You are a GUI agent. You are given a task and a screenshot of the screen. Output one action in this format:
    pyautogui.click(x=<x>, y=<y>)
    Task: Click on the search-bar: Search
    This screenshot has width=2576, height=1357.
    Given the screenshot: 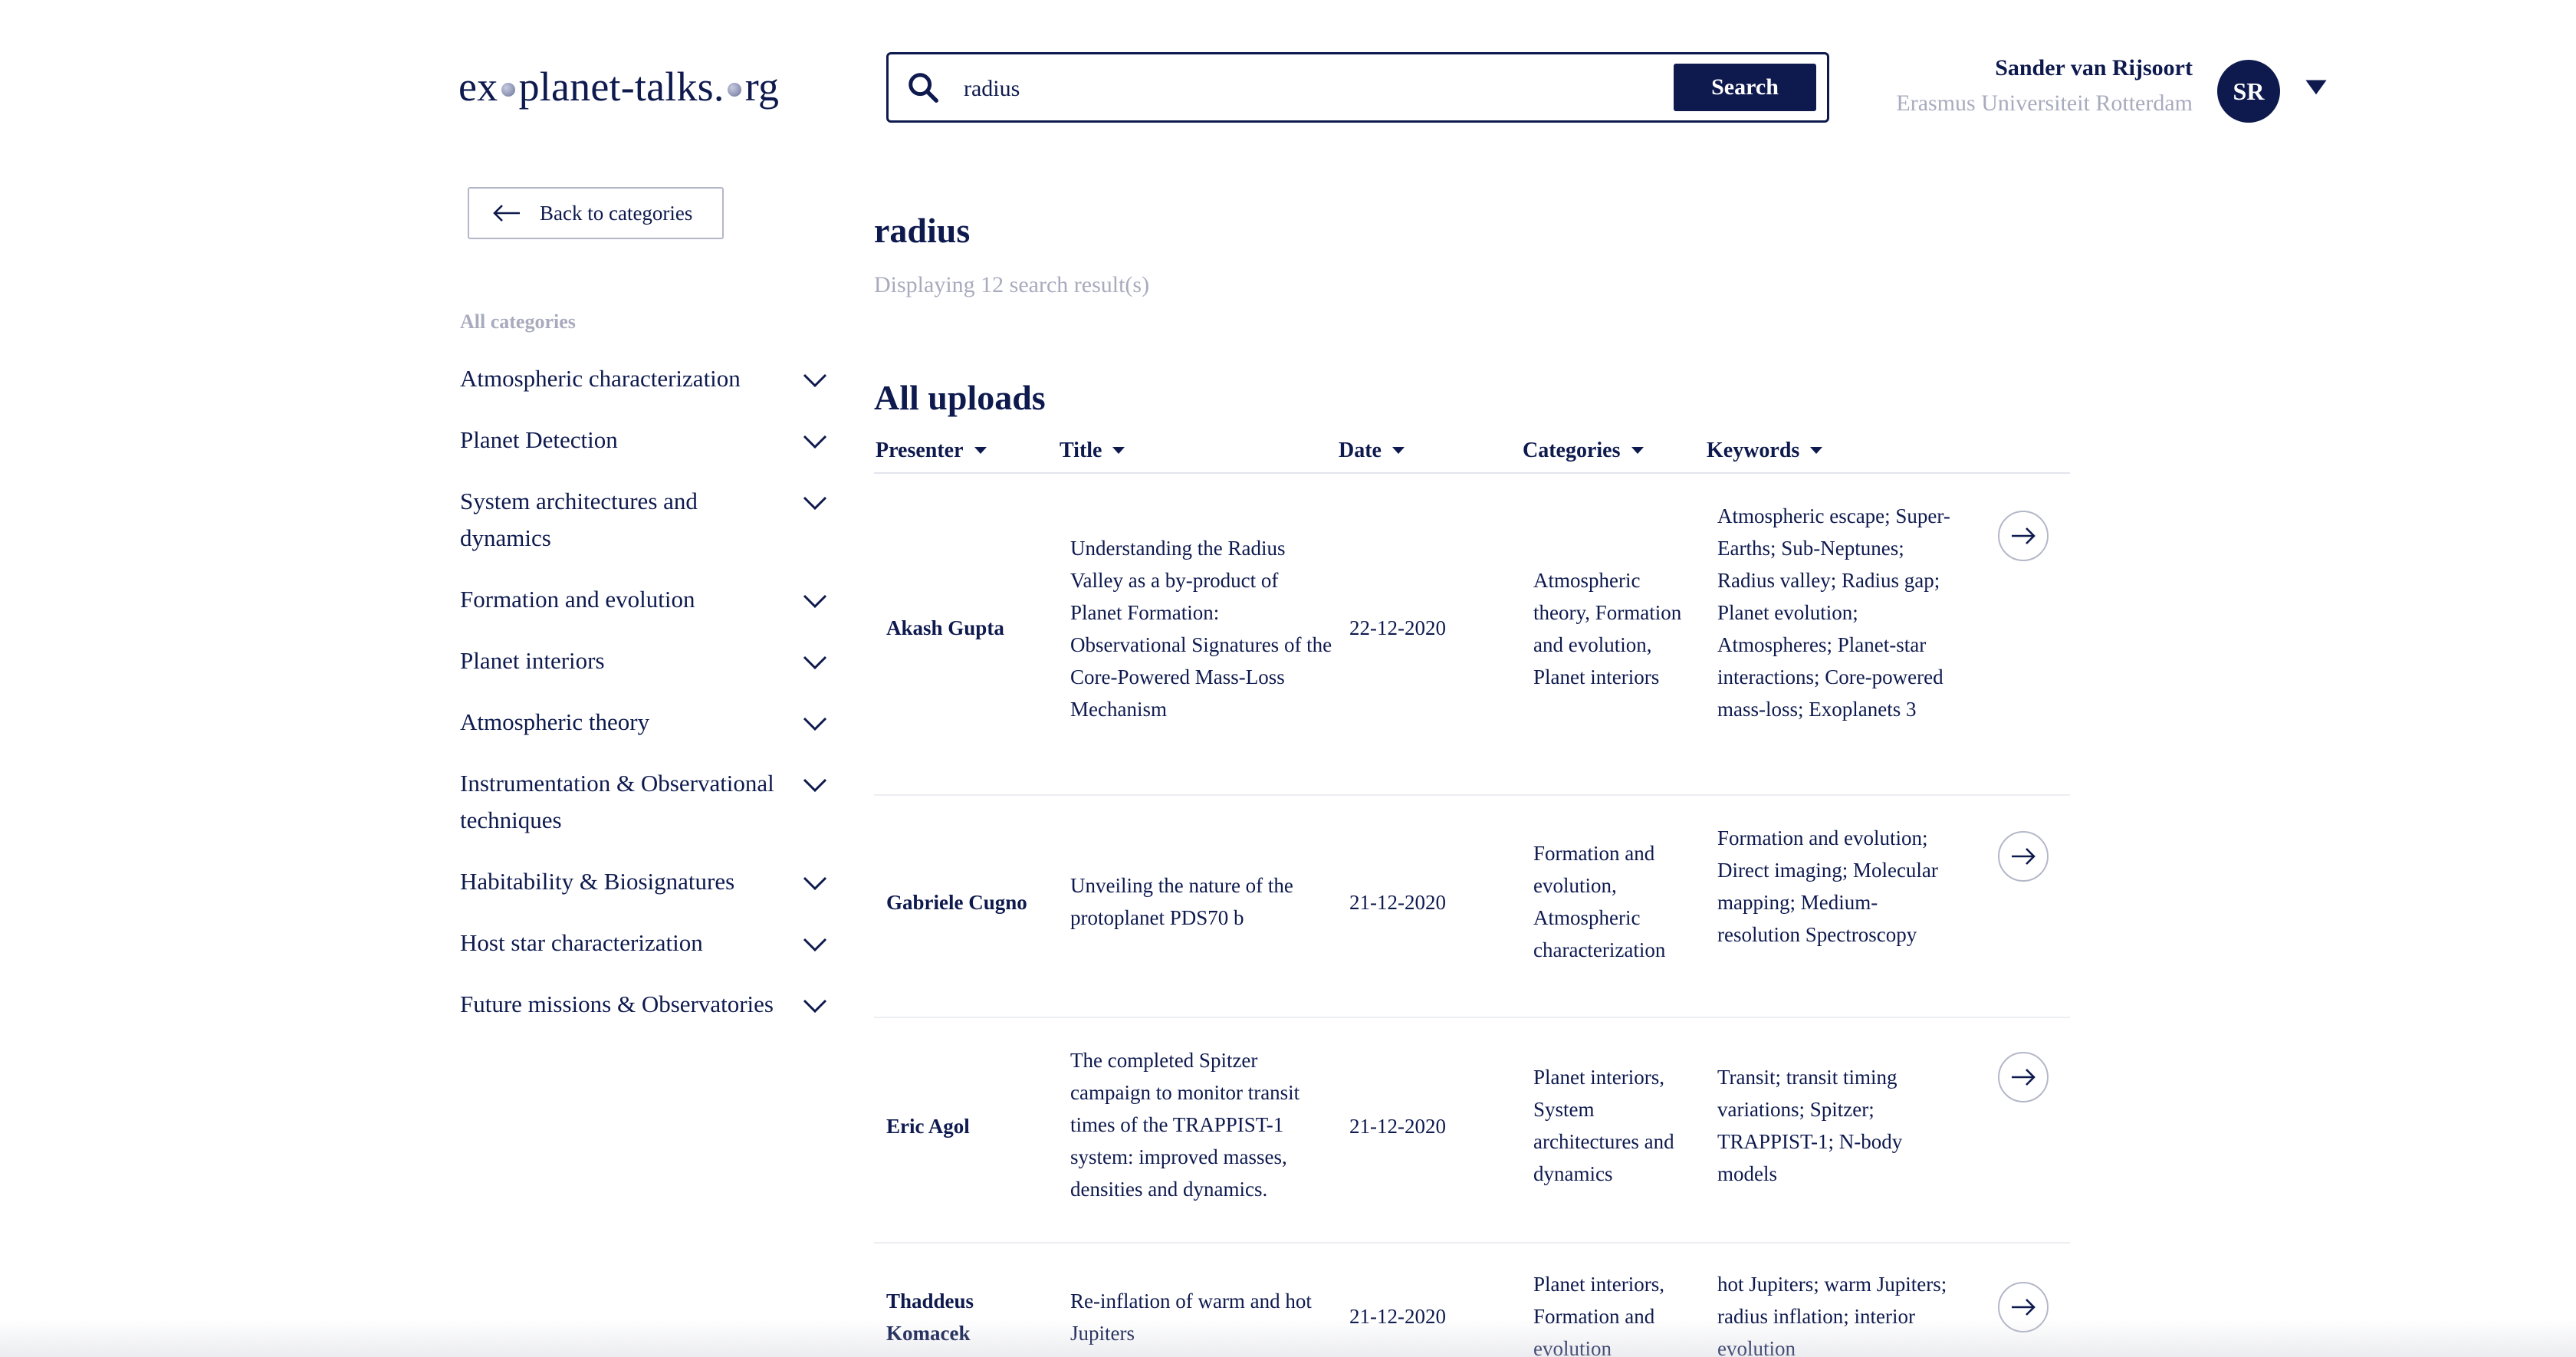 What is the action you would take?
    pyautogui.click(x=1357, y=88)
    